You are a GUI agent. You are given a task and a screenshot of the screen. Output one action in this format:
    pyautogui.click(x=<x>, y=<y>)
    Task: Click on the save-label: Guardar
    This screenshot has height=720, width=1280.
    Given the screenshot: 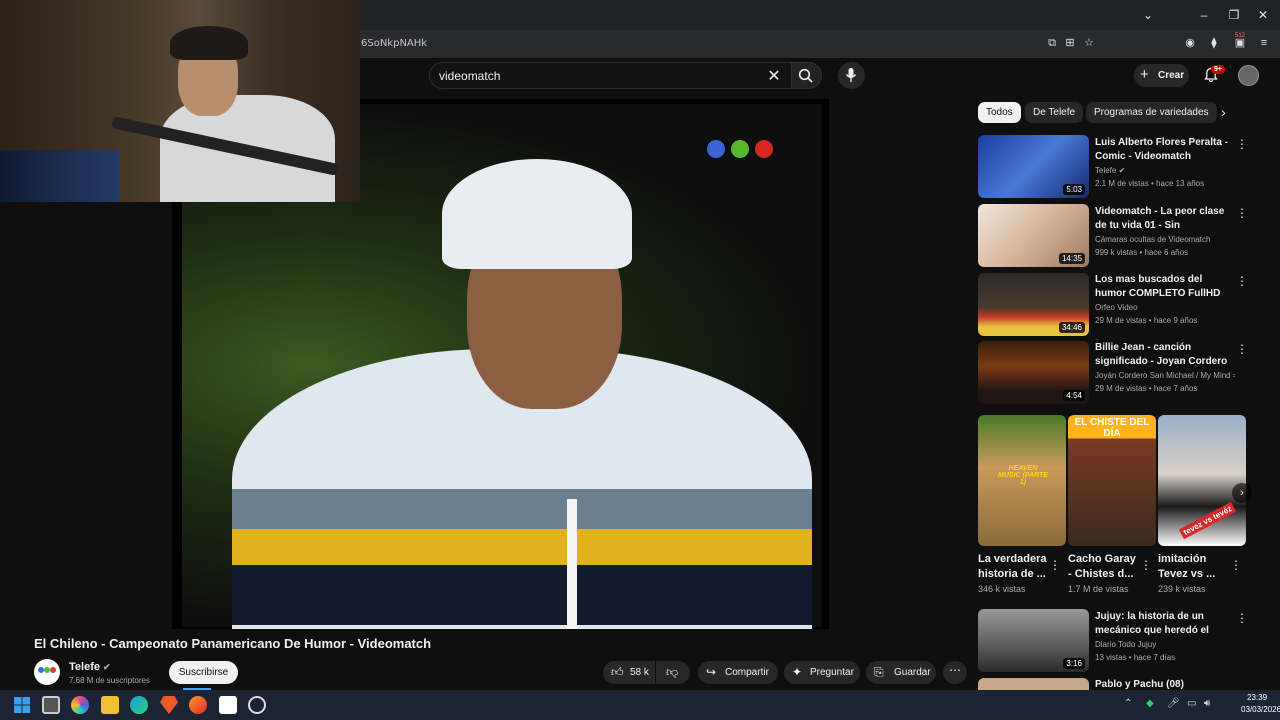 What is the action you would take?
    pyautogui.click(x=912, y=672)
    